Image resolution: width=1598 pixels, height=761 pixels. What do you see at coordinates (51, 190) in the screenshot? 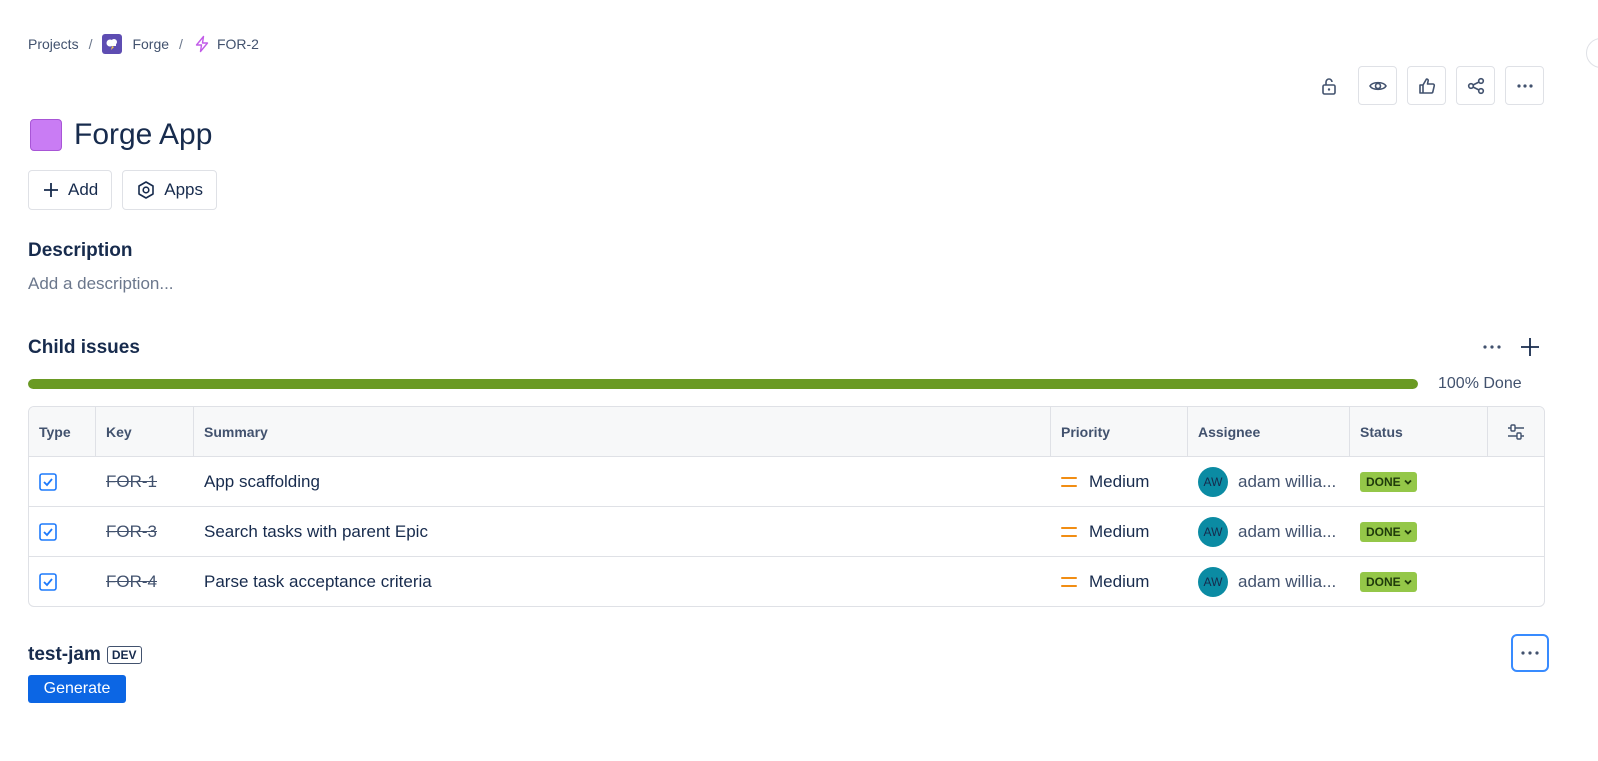
I see `plus-icon` at bounding box center [51, 190].